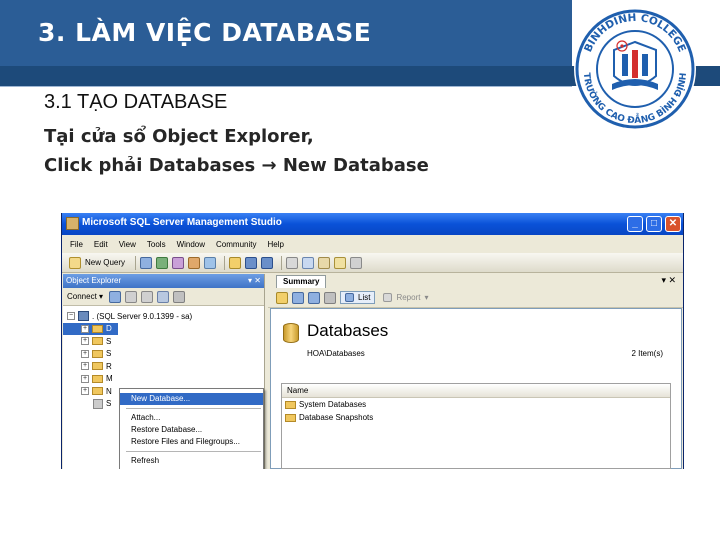  What do you see at coordinates (146, 262) in the screenshot?
I see `query-icon` at bounding box center [146, 262].